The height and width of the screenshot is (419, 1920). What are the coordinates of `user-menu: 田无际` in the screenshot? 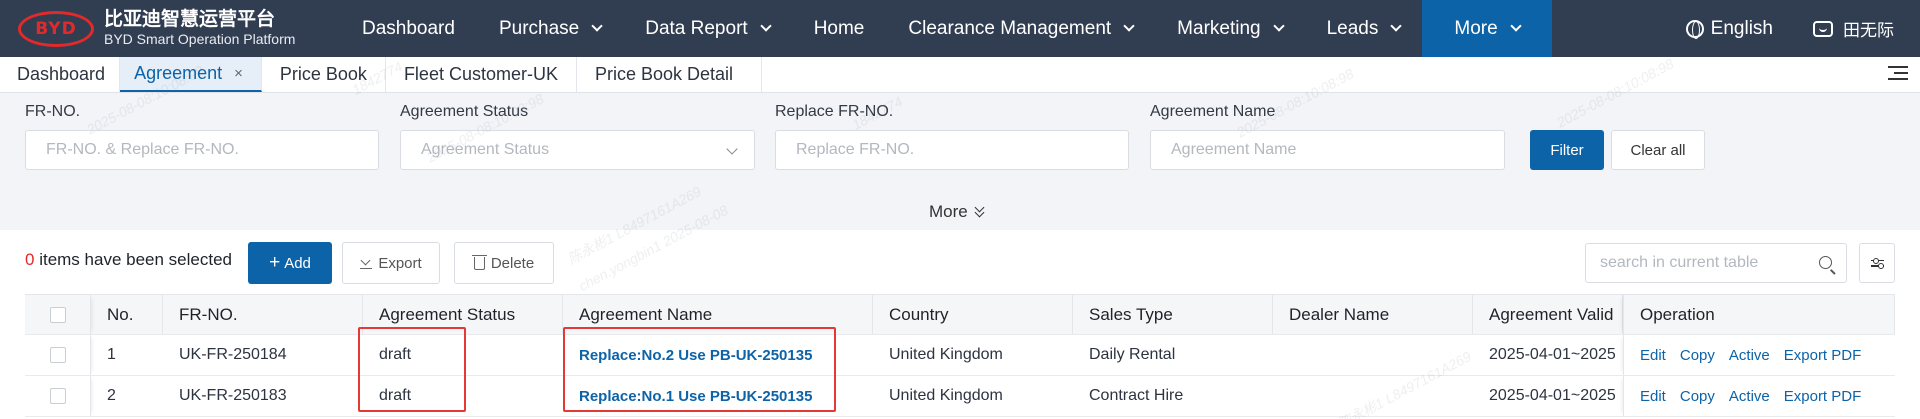 It's located at (1853, 28).